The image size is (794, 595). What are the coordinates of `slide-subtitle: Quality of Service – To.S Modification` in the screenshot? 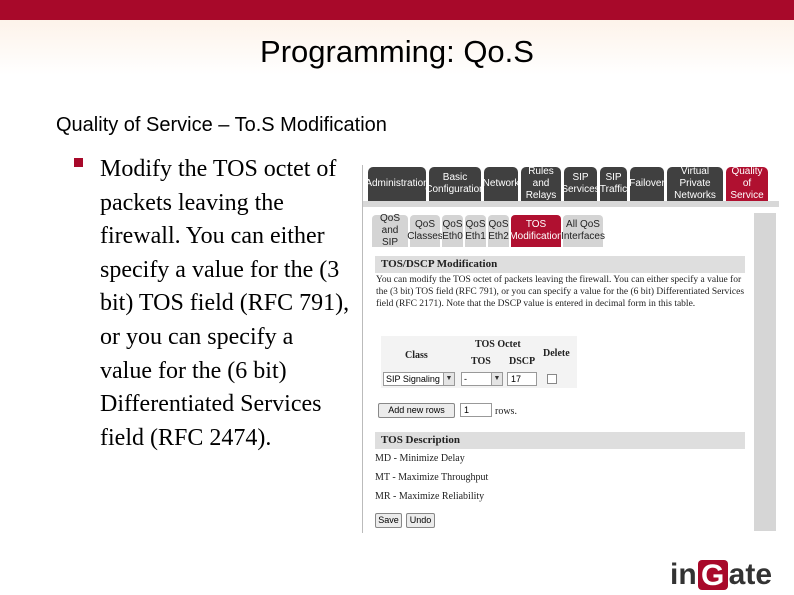 It's located at (221, 125).